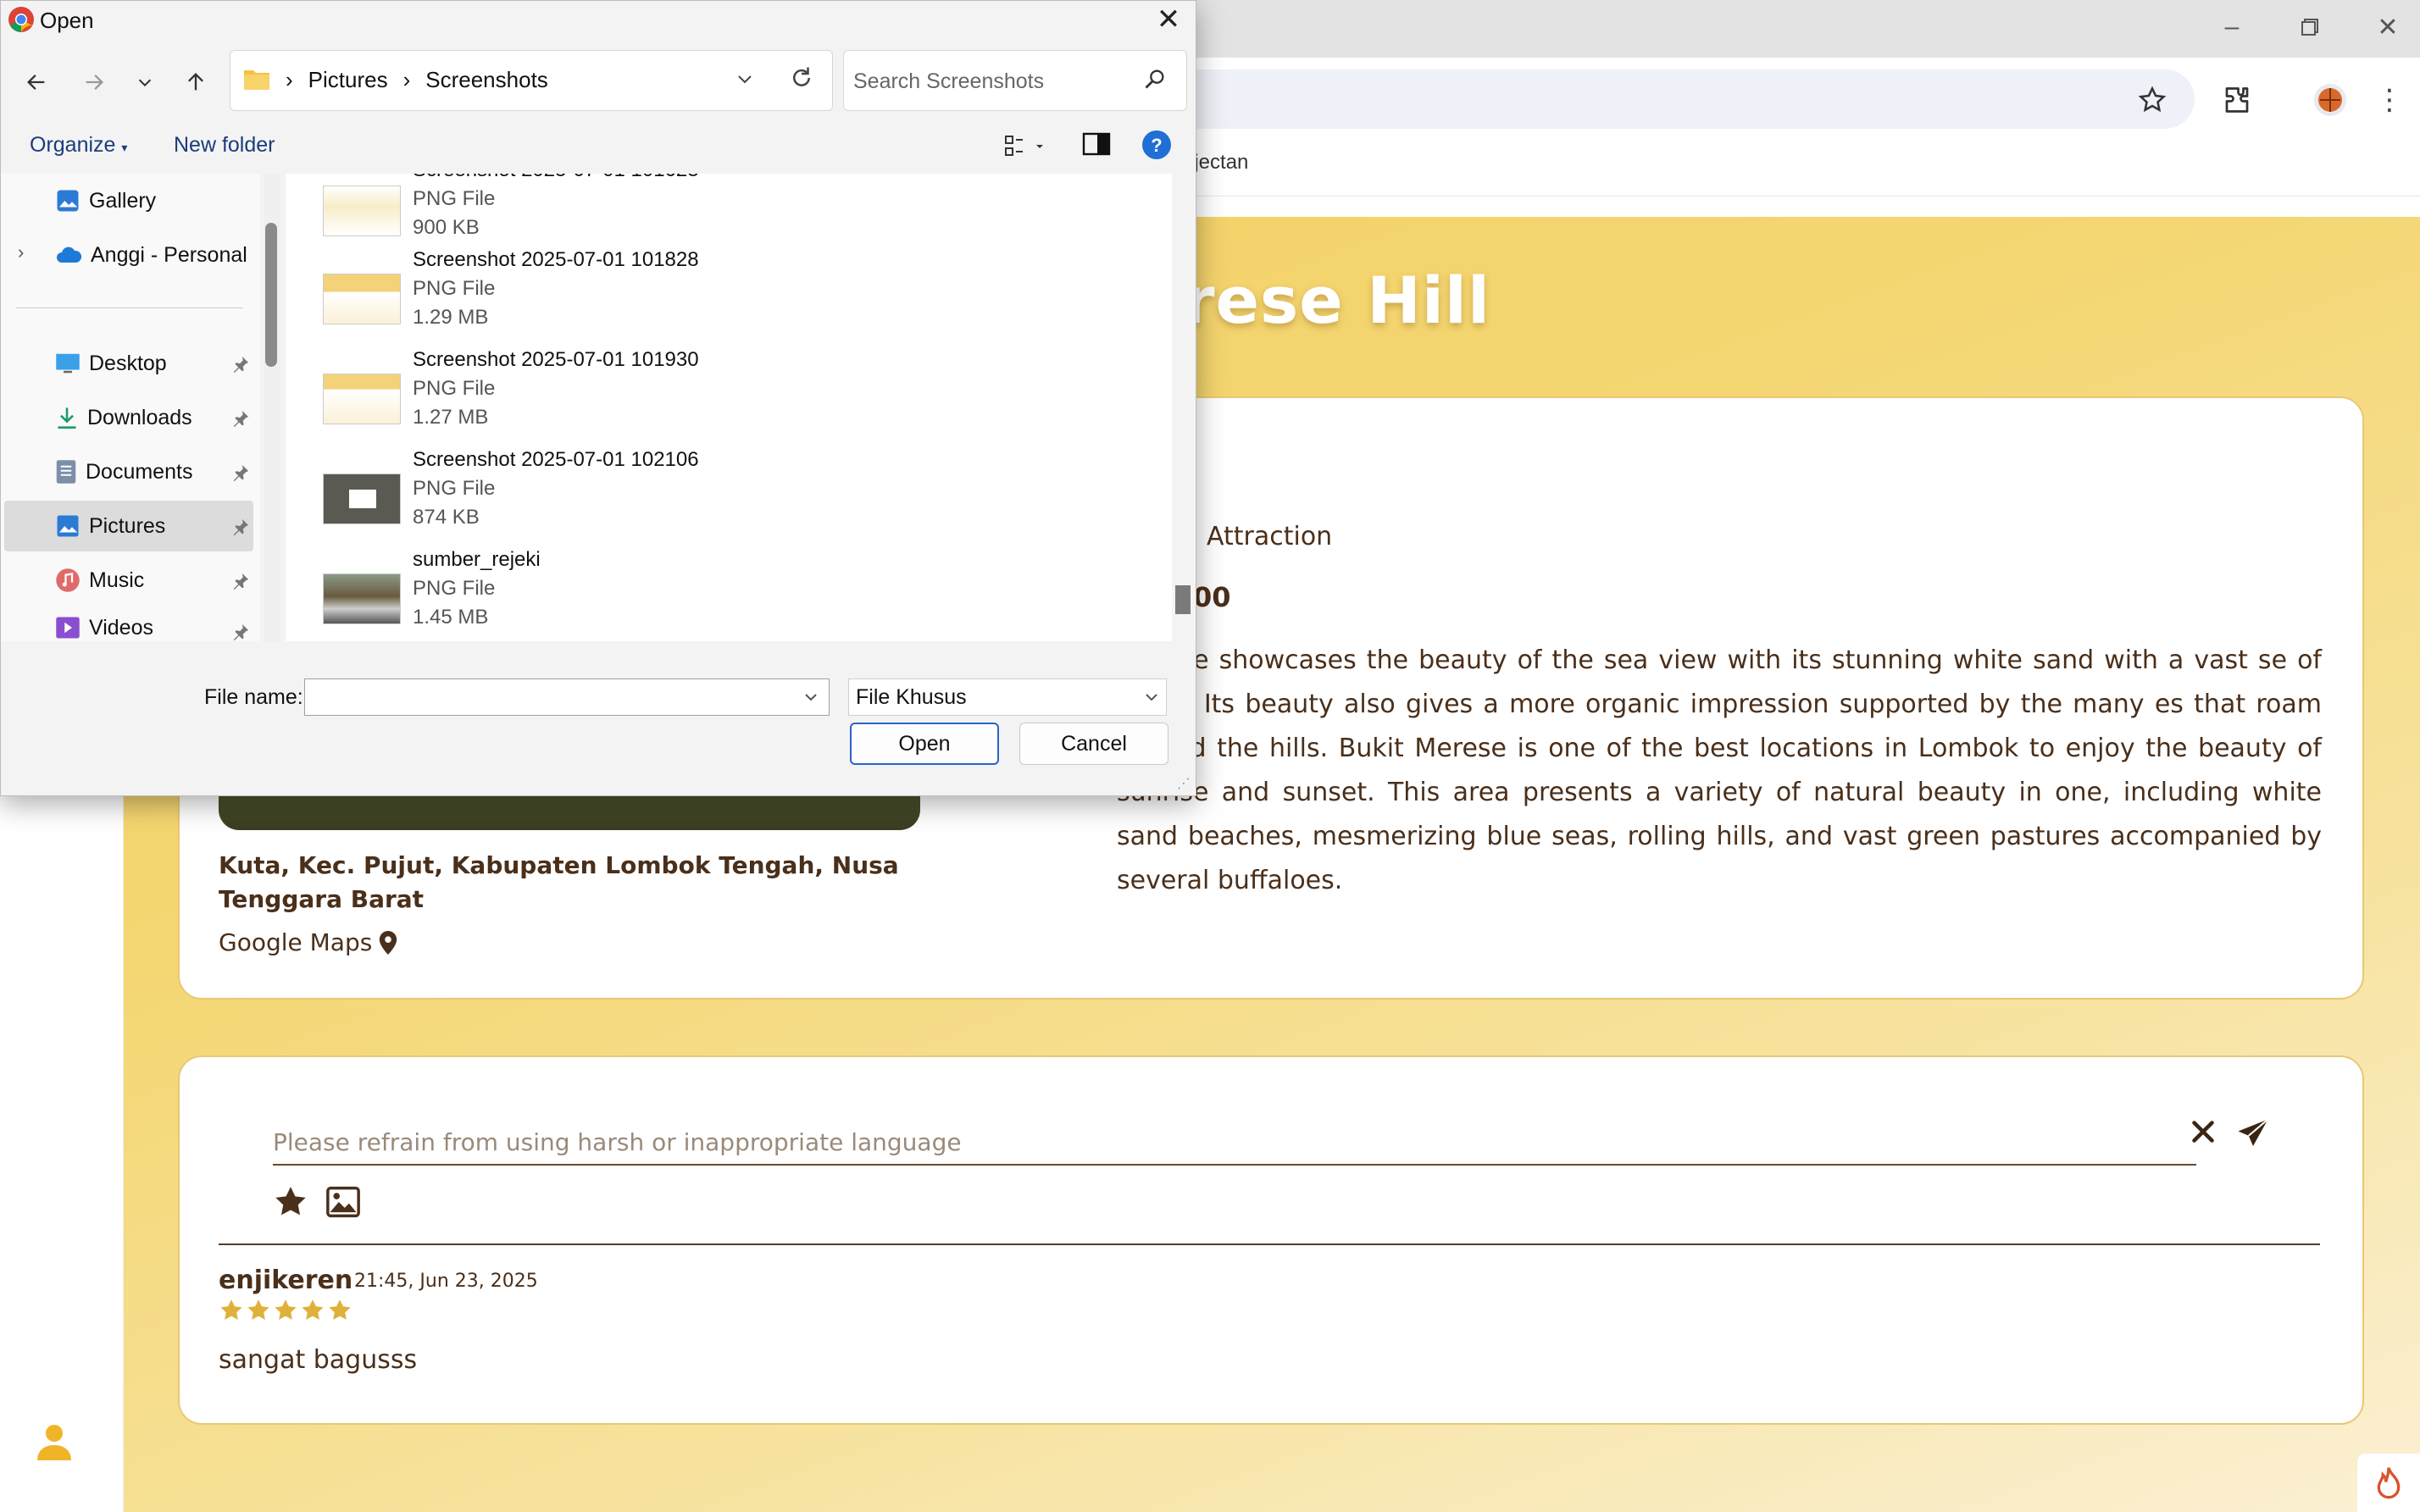 This screenshot has width=2420, height=1512. Describe the element at coordinates (1157, 80) in the screenshot. I see `search-icon` at that location.